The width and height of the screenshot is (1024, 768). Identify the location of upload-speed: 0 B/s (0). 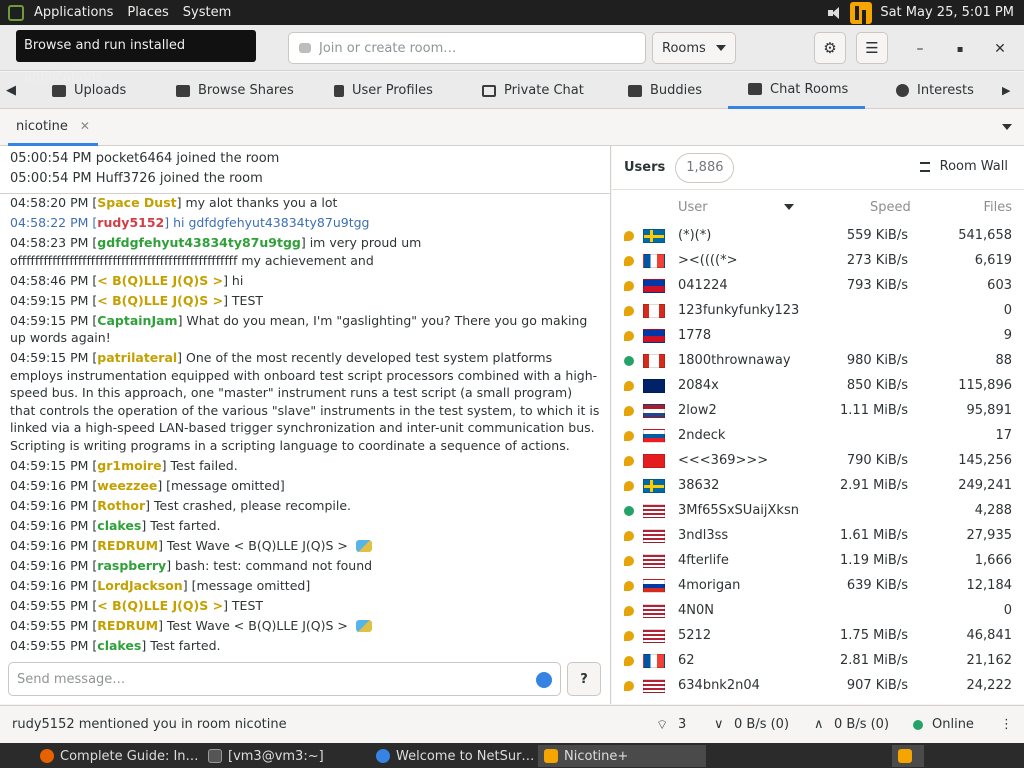
(861, 724).